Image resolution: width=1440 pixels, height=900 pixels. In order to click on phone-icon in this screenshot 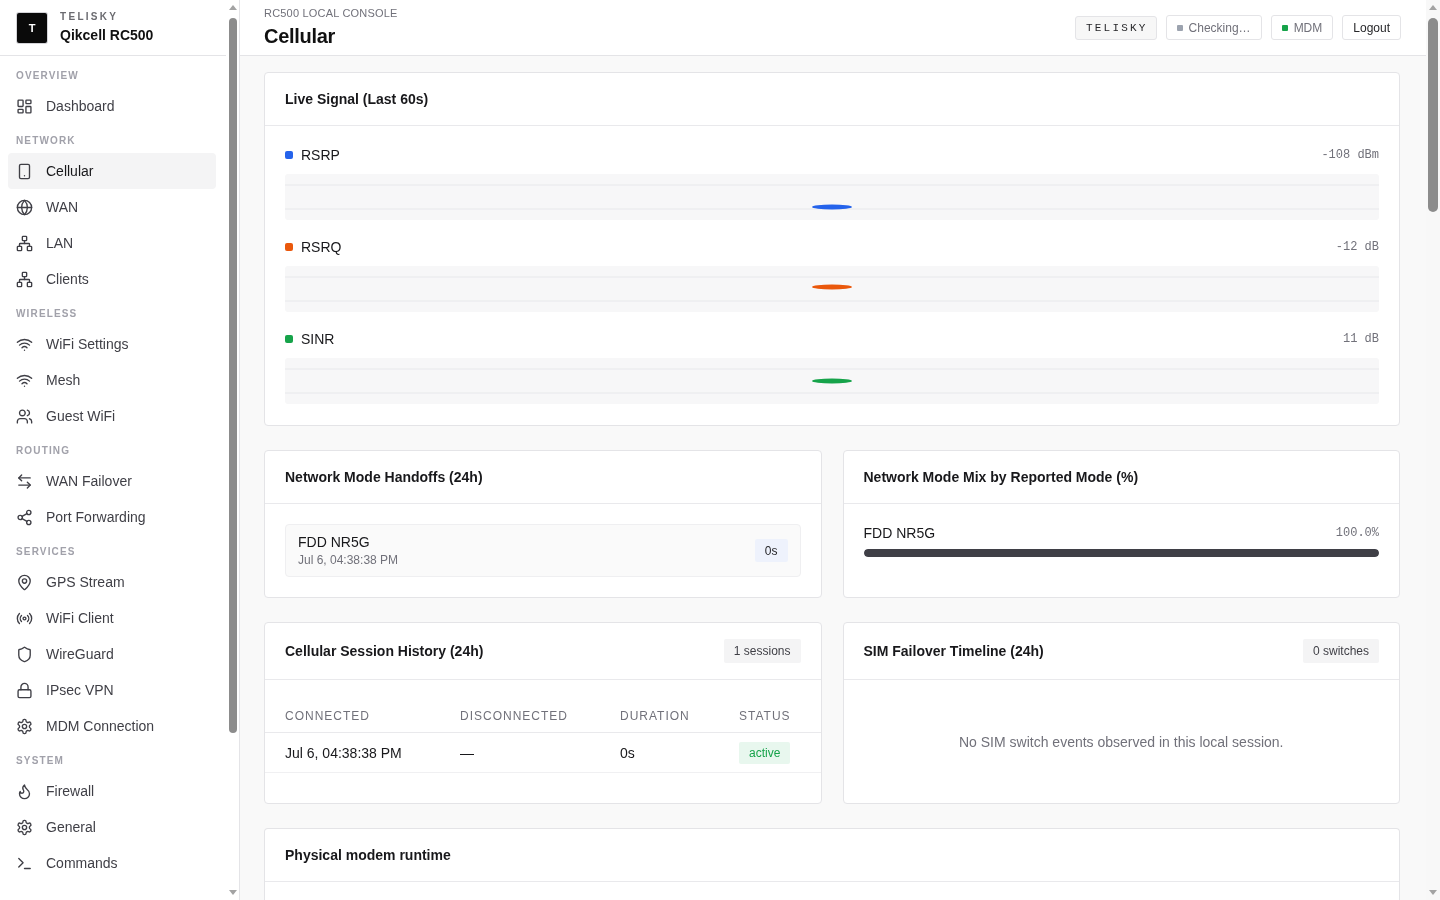, I will do `click(24, 171)`.